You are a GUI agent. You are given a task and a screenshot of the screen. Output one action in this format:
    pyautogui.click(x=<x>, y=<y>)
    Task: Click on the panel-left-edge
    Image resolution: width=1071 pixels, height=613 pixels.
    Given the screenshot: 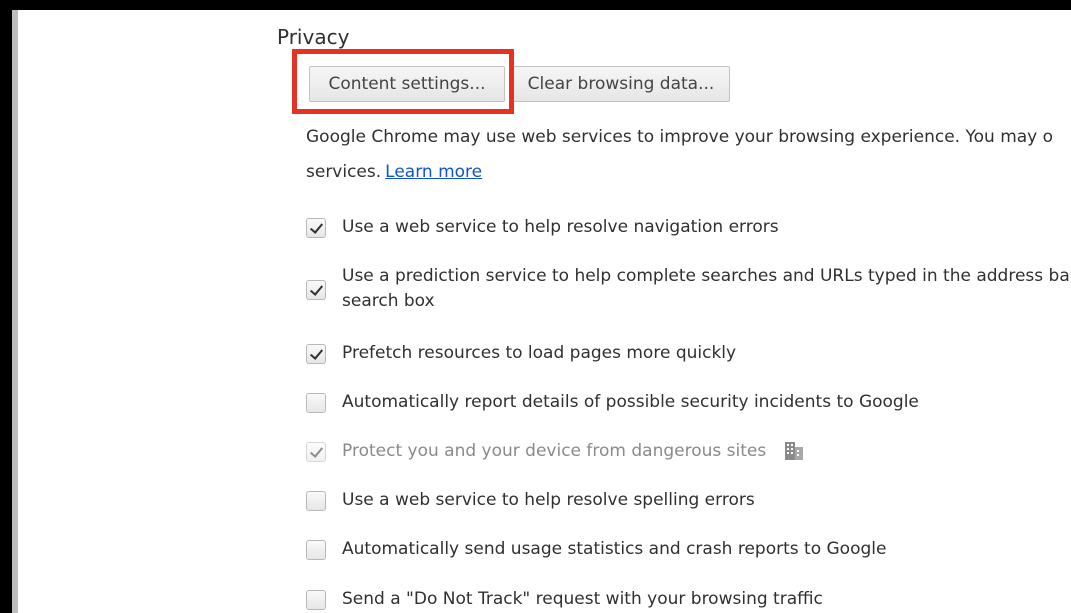 What is the action you would take?
    pyautogui.click(x=15, y=311)
    